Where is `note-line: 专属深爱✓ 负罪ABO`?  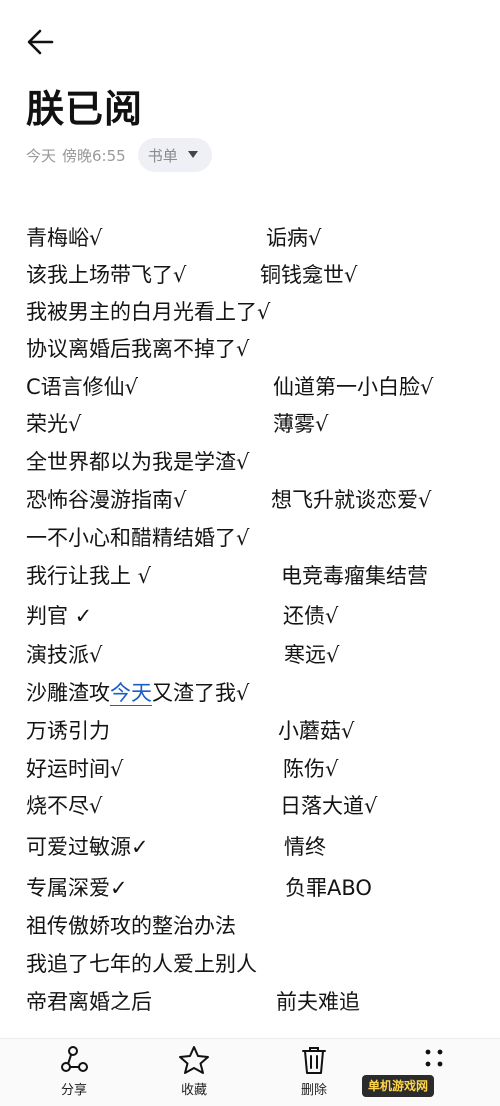
note-line: 专属深爱✓ 负罪ABO is located at coordinates (250, 888).